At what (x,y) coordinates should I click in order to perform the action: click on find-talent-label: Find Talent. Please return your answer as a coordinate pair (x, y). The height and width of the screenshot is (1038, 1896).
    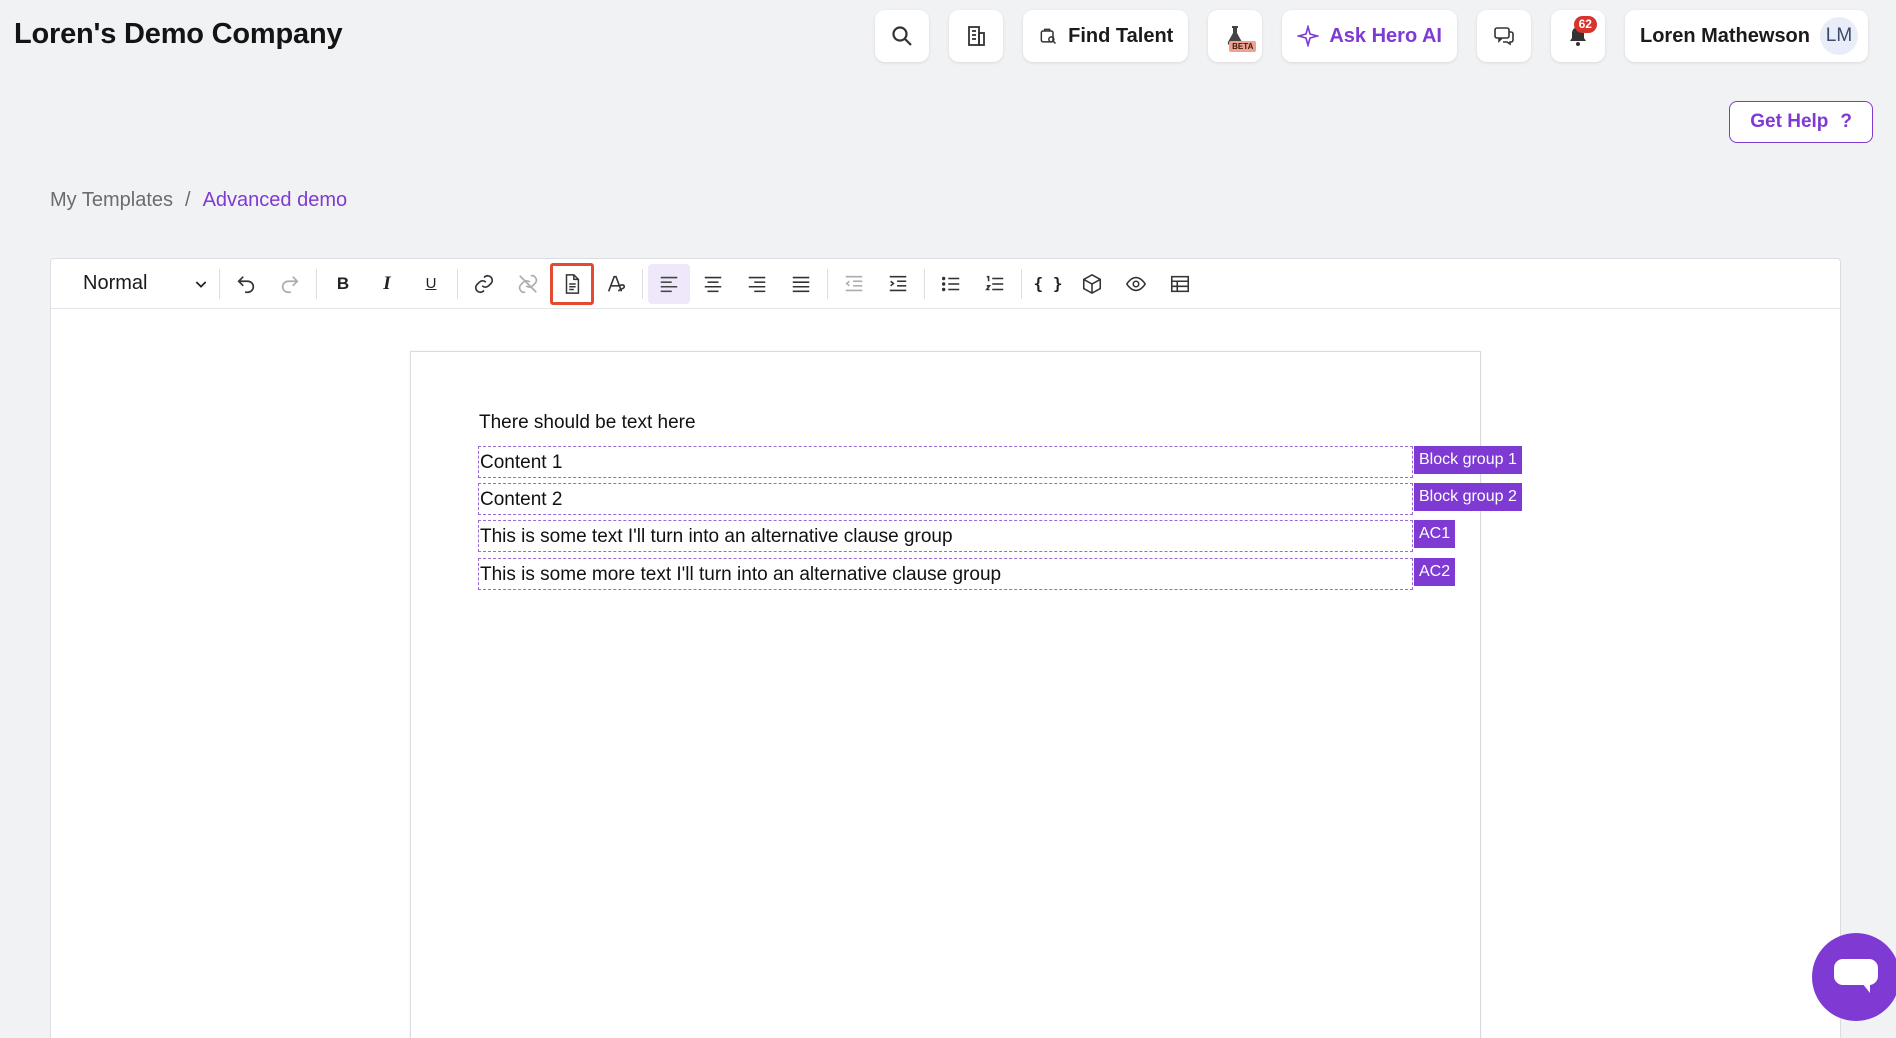
    Looking at the image, I should click on (1121, 35).